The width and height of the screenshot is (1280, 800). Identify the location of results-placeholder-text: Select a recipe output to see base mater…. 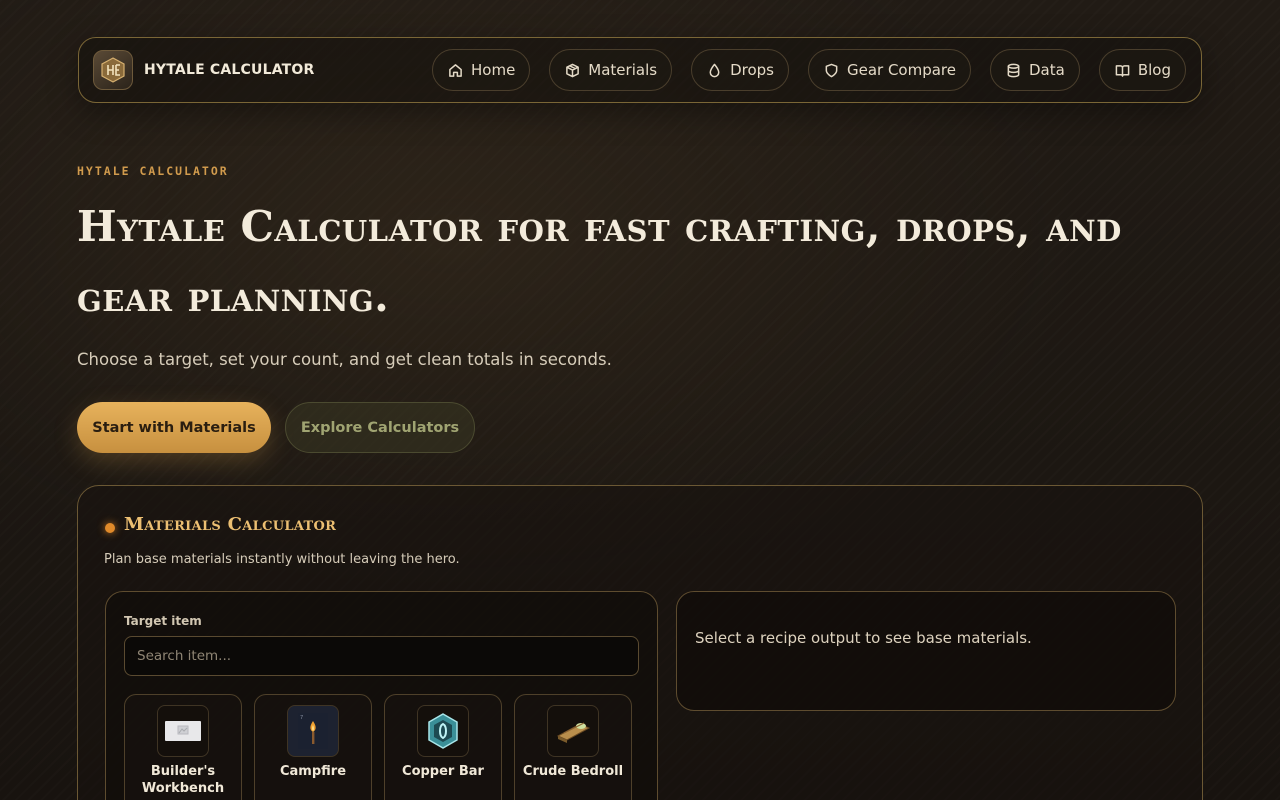
(863, 638).